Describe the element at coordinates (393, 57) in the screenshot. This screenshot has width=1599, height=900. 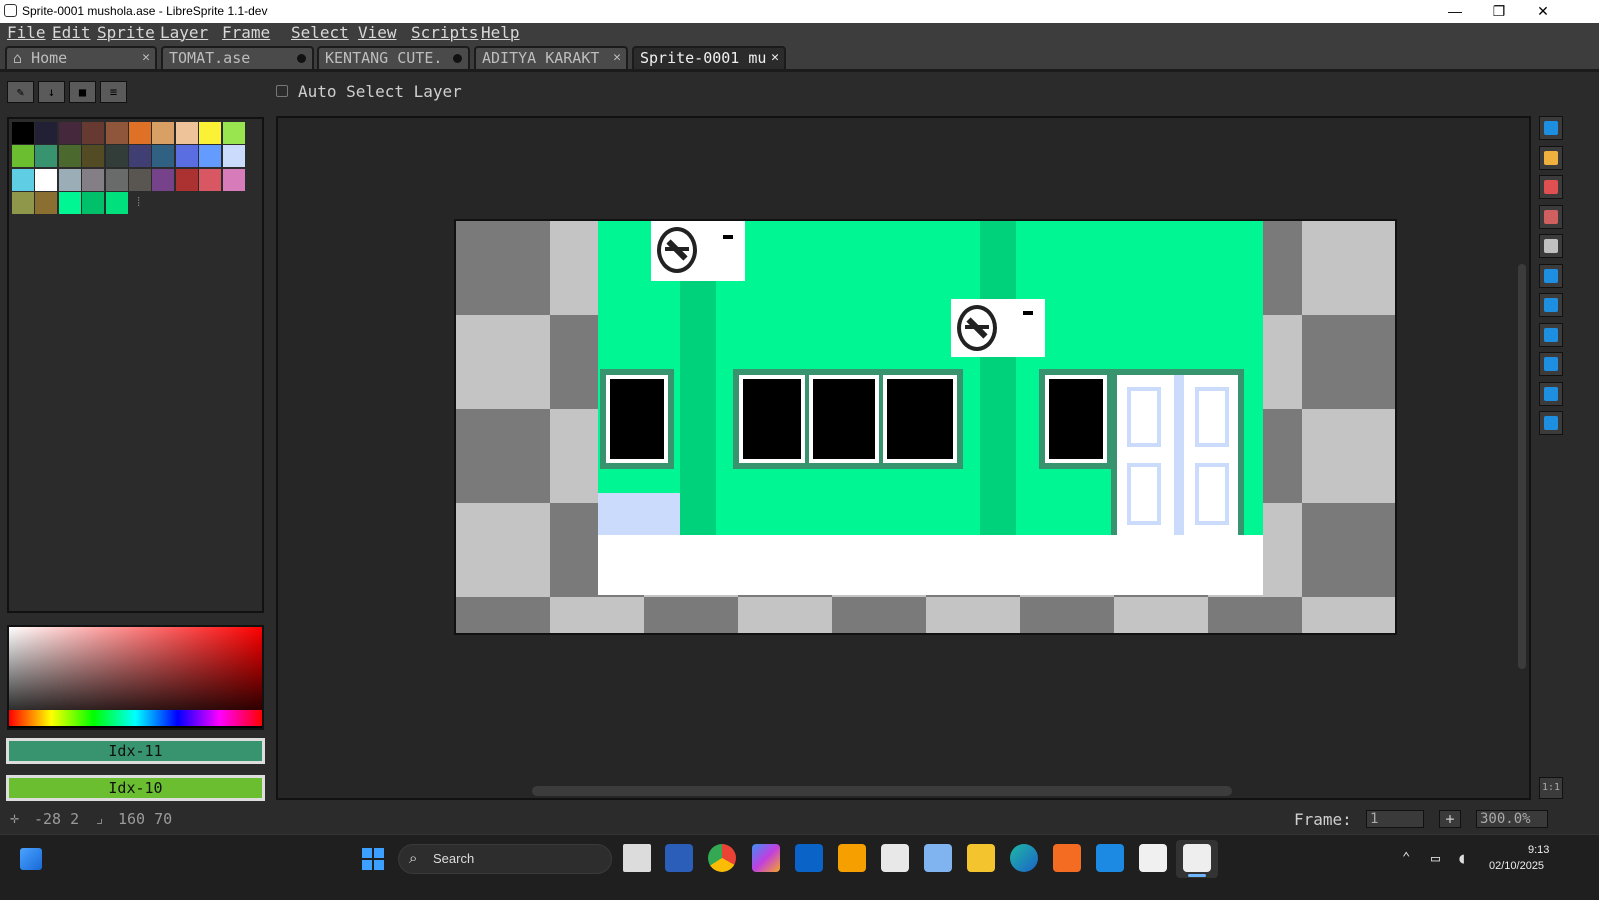
I see `tab-kentang: KENTANG CUTE.` at that location.